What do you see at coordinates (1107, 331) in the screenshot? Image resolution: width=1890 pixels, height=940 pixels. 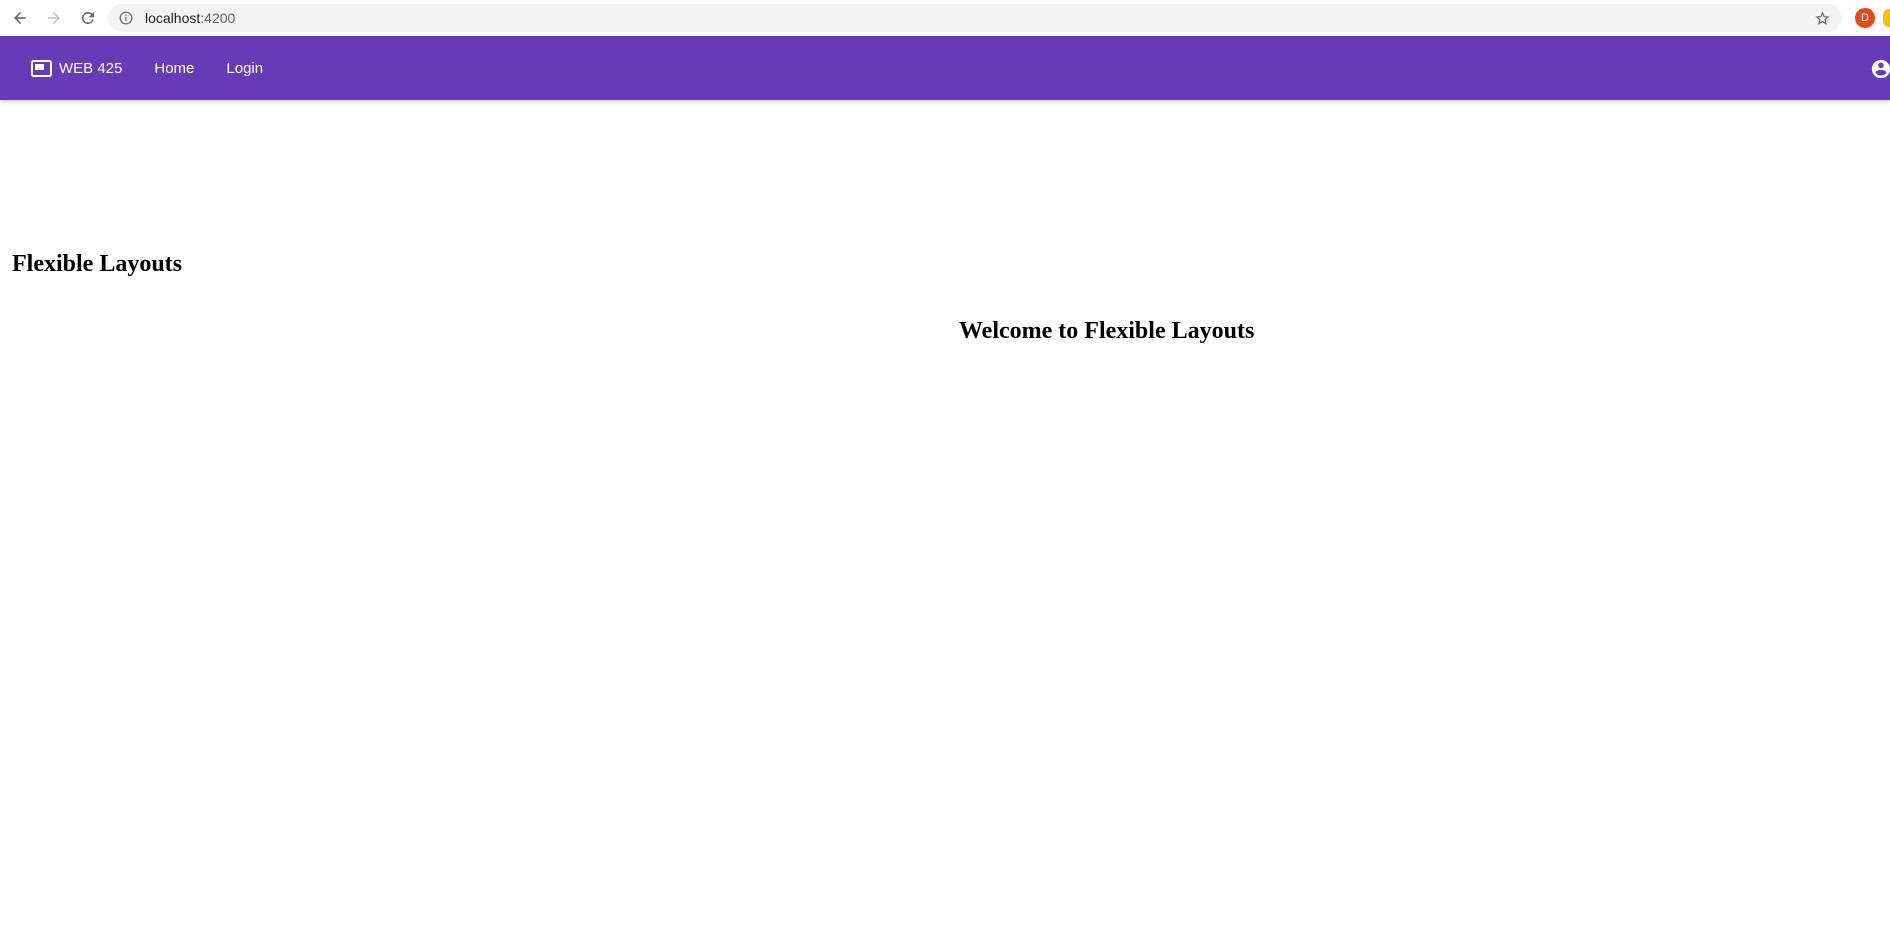 I see `welcome-heading: Welcome to Flexible Layouts` at bounding box center [1107, 331].